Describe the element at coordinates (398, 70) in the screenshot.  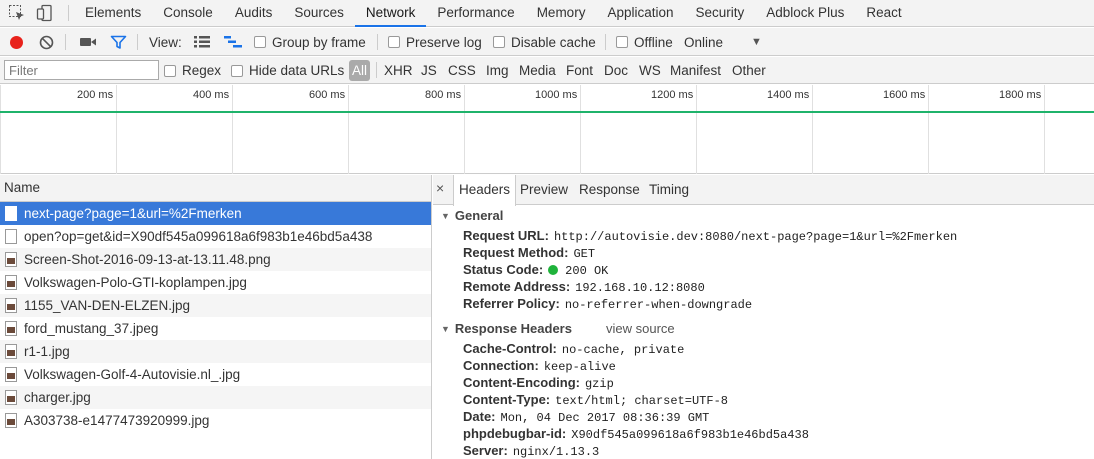
I see `type-filter-xhr: XHR` at that location.